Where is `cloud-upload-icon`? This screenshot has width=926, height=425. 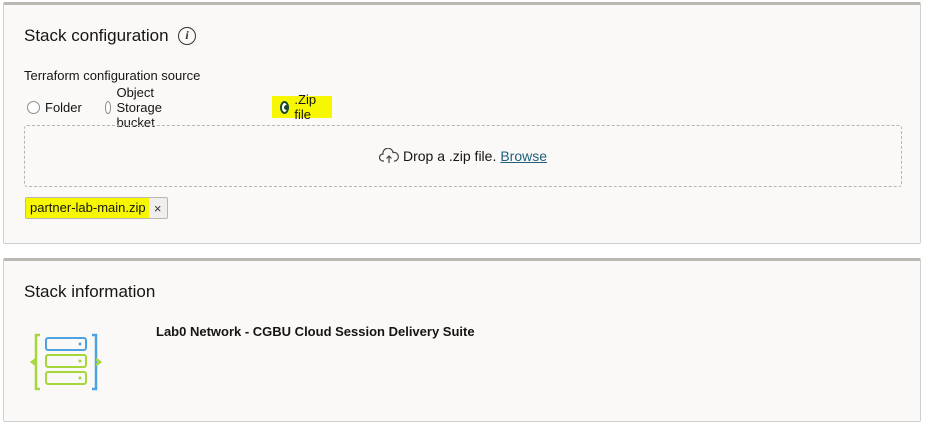 cloud-upload-icon is located at coordinates (388, 155).